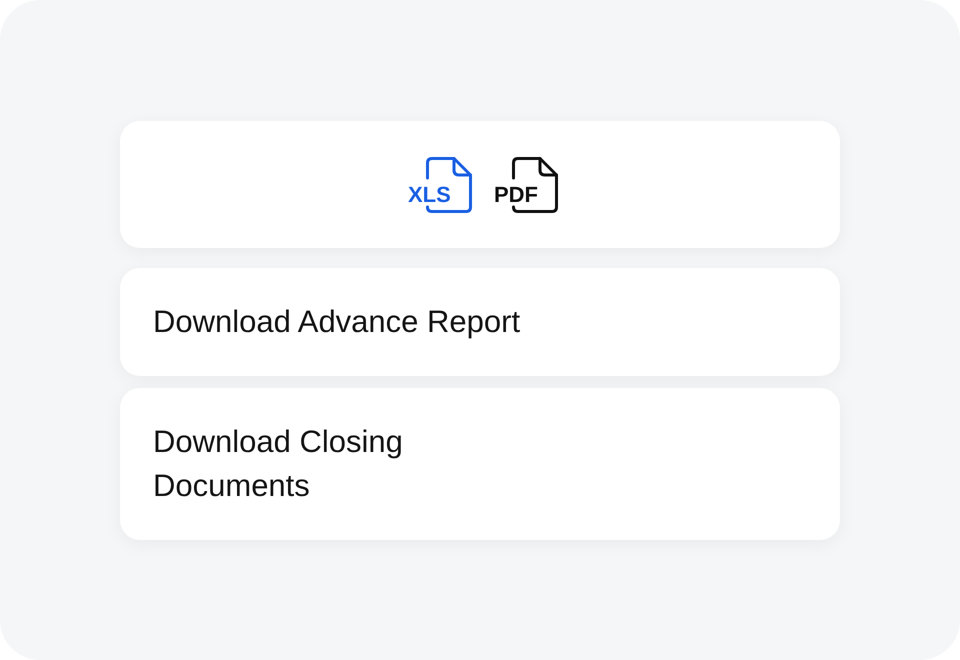  Describe the element at coordinates (480, 322) in the screenshot. I see `download-option: Download Advance Report` at that location.